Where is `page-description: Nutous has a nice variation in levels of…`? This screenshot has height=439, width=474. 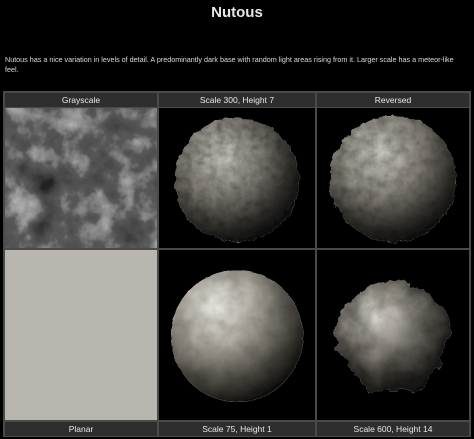
page-description: Nutous has a nice variation in levels of… is located at coordinates (229, 64).